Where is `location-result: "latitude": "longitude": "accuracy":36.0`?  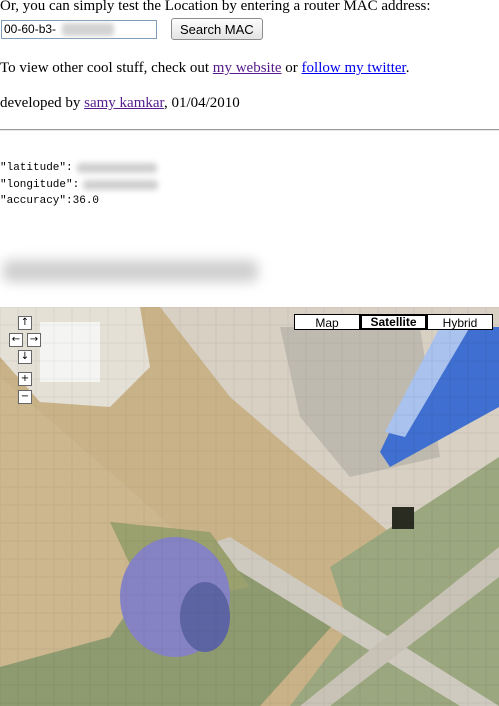 location-result: "latitude": "longitude": "accuracy":36.0 is located at coordinates (79, 185).